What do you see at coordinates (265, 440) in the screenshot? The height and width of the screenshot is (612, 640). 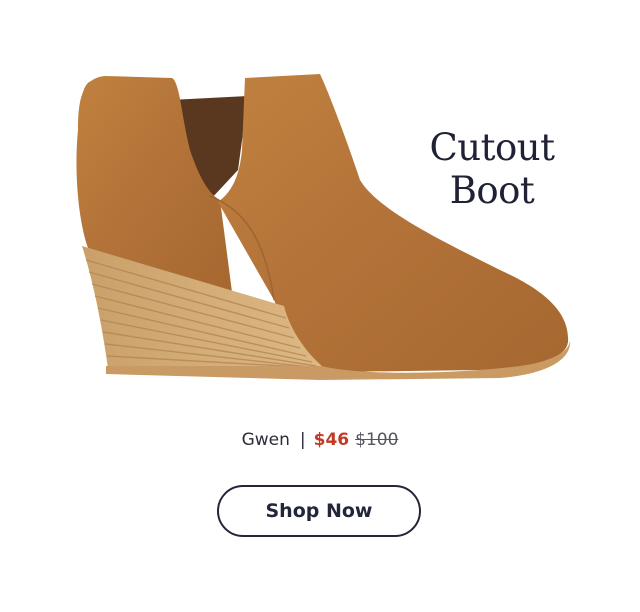 I see `style-name: Gwen` at bounding box center [265, 440].